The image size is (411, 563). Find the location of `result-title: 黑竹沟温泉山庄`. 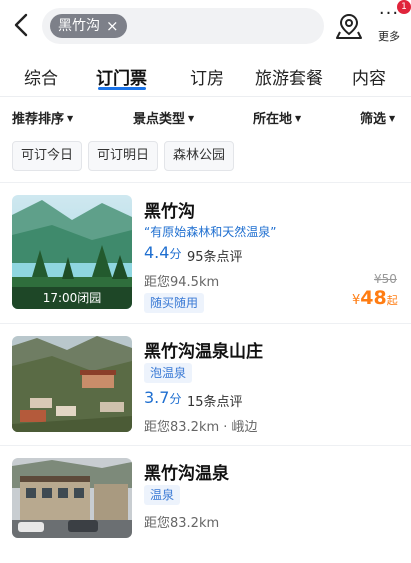

result-title: 黑竹沟温泉山庄 is located at coordinates (203, 349).